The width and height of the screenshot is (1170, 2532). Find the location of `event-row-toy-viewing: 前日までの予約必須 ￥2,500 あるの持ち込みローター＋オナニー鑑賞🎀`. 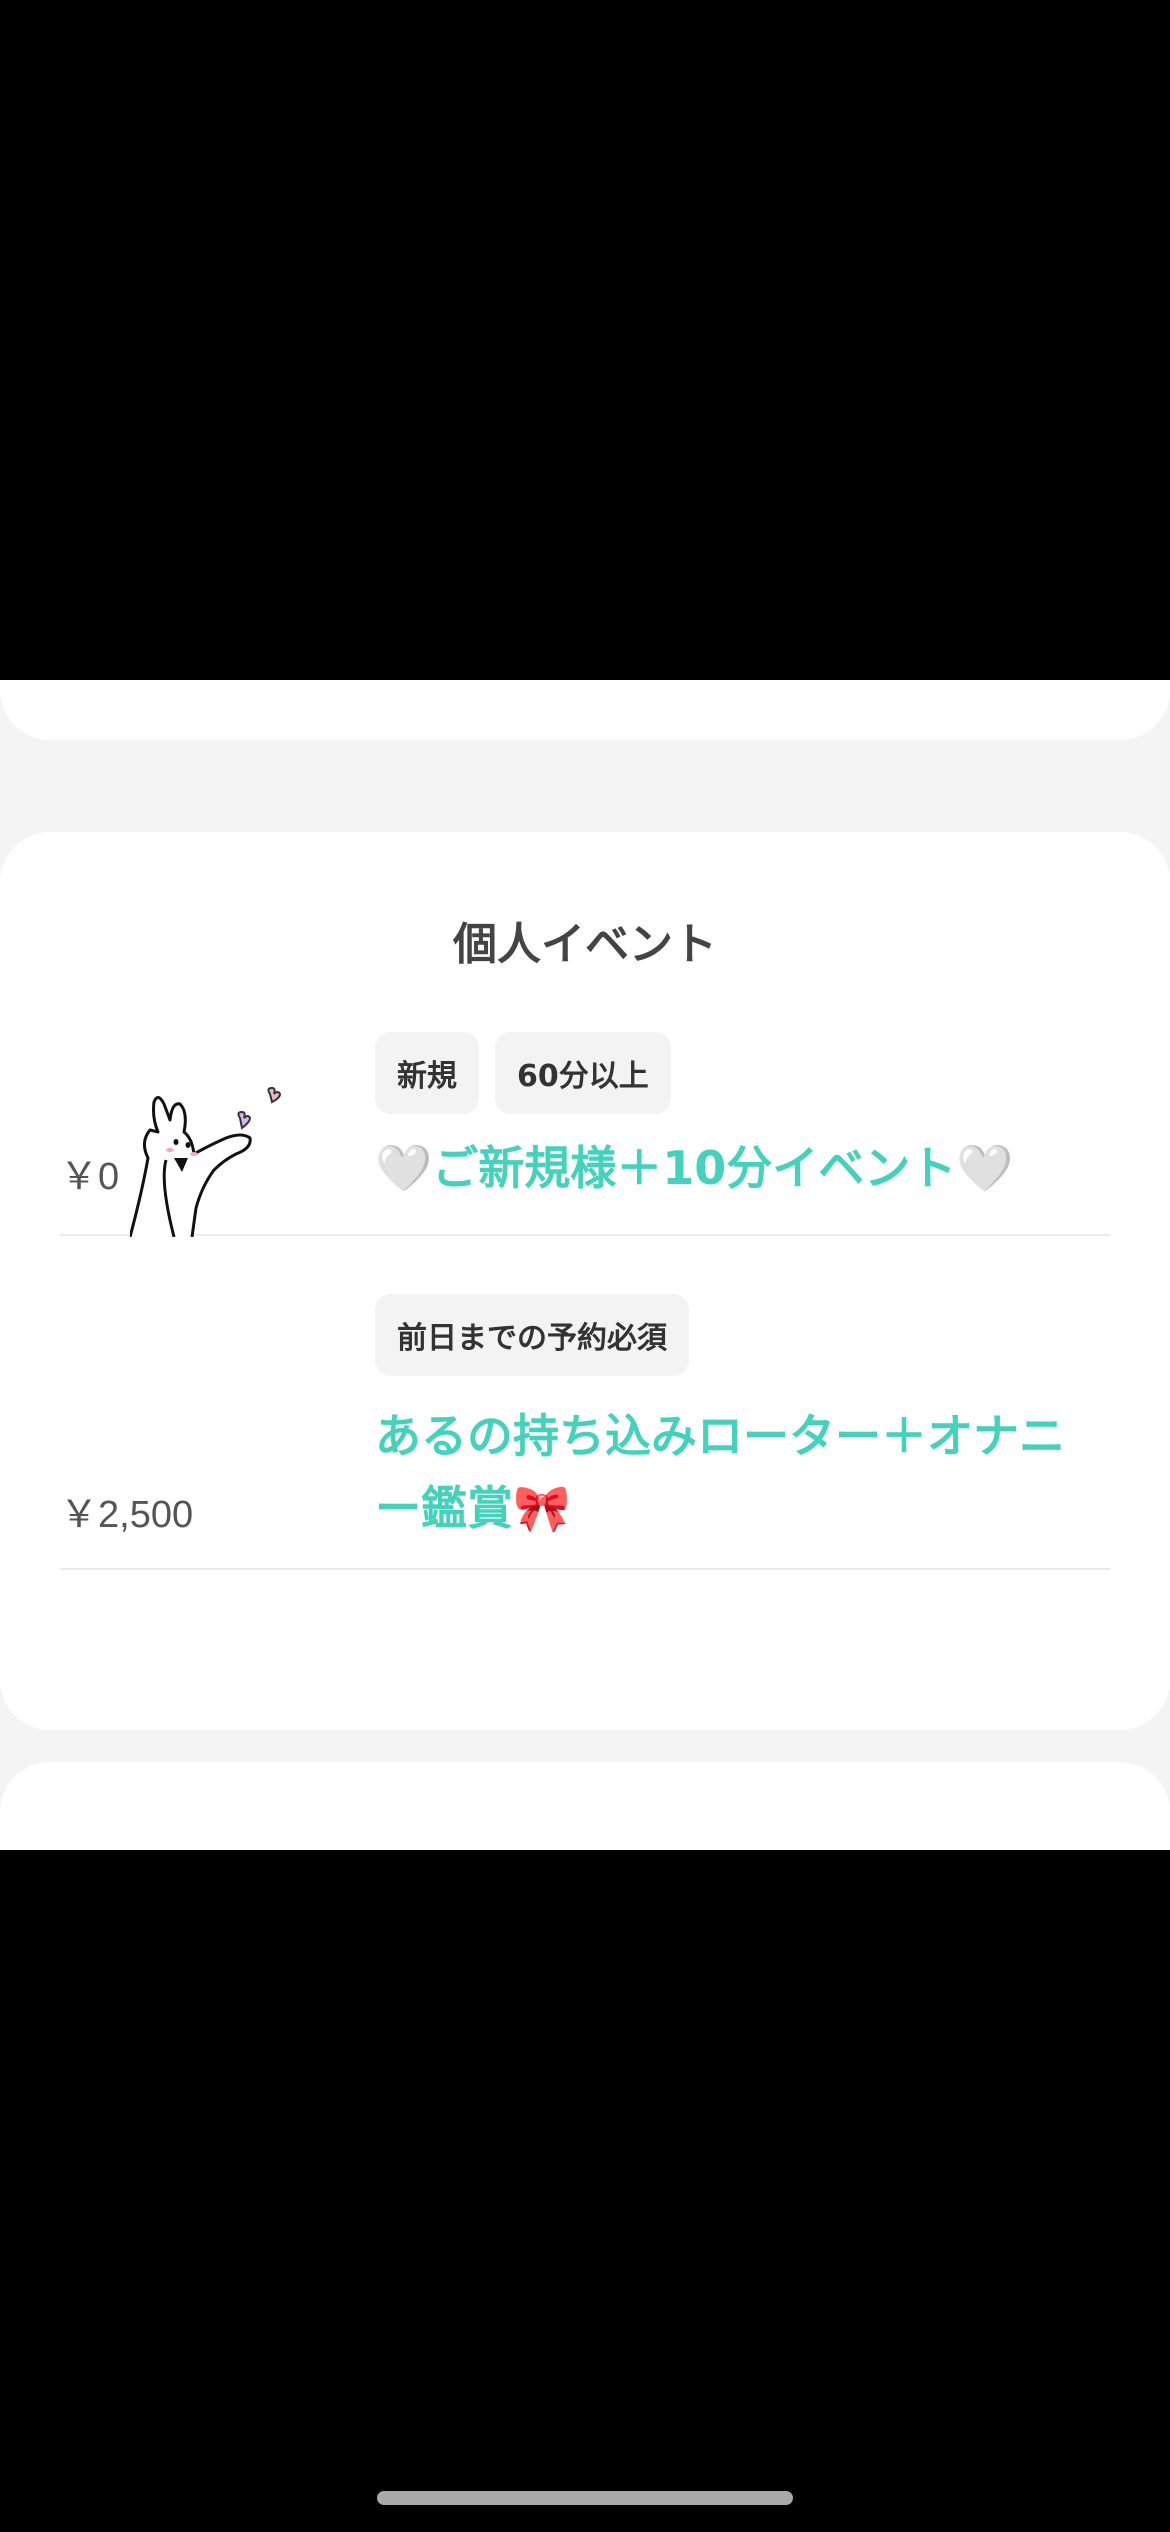

event-row-toy-viewing: 前日までの予約必須 ￥2,500 あるの持ち込みローター＋オナニー鑑賞🎀 is located at coordinates (585, 1432).